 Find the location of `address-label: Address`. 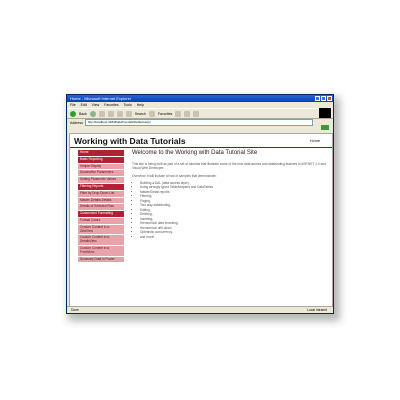

address-label: Address is located at coordinates (76, 122).